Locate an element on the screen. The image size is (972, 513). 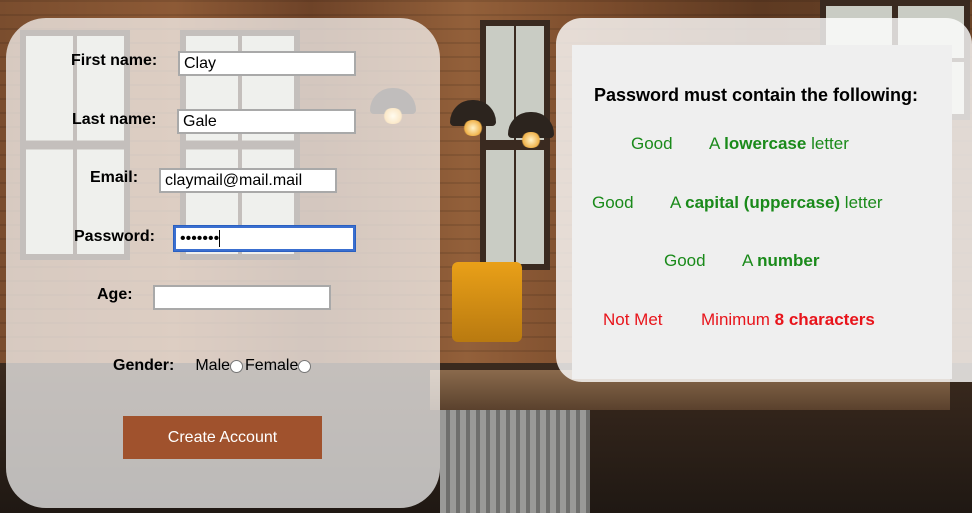
last-name-row: Last name: is located at coordinates (114, 120).